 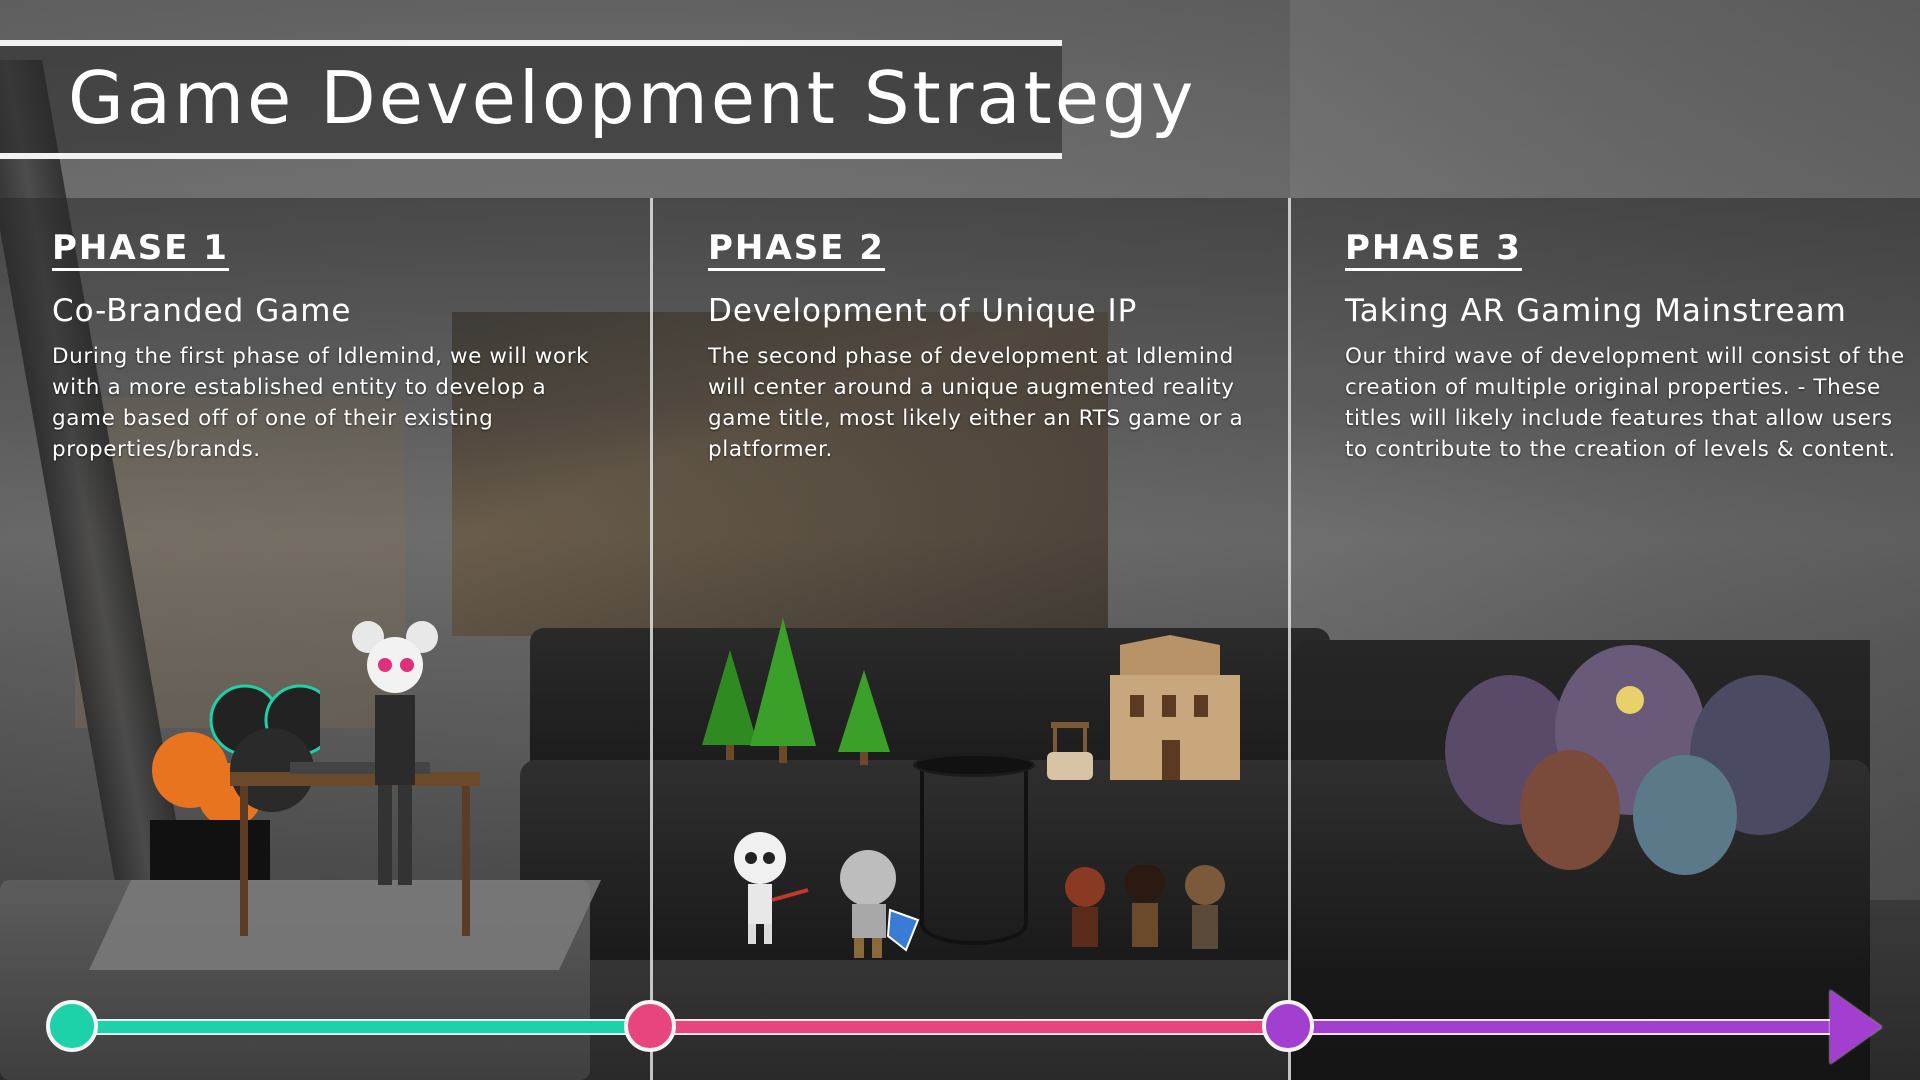 I want to click on arrow-right-icon, so click(x=1856, y=1027).